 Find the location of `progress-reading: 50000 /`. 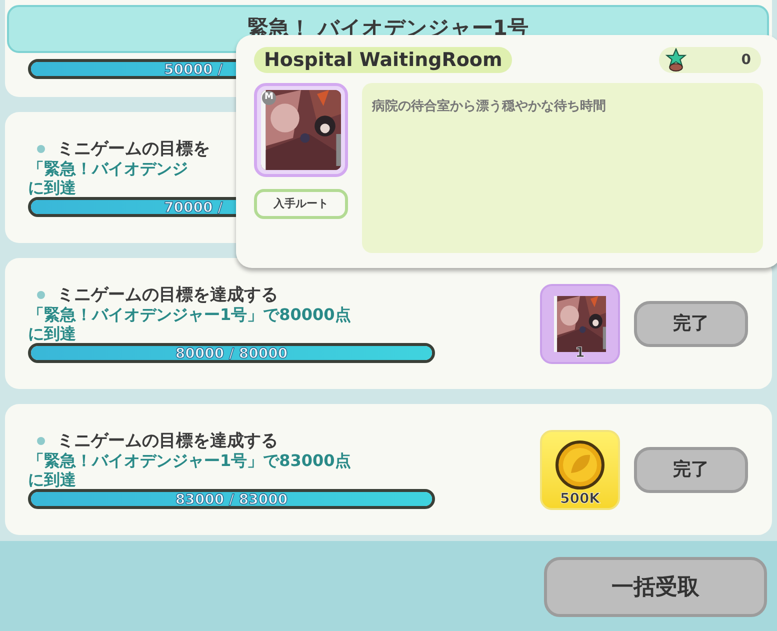

progress-reading: 50000 / is located at coordinates (193, 69).